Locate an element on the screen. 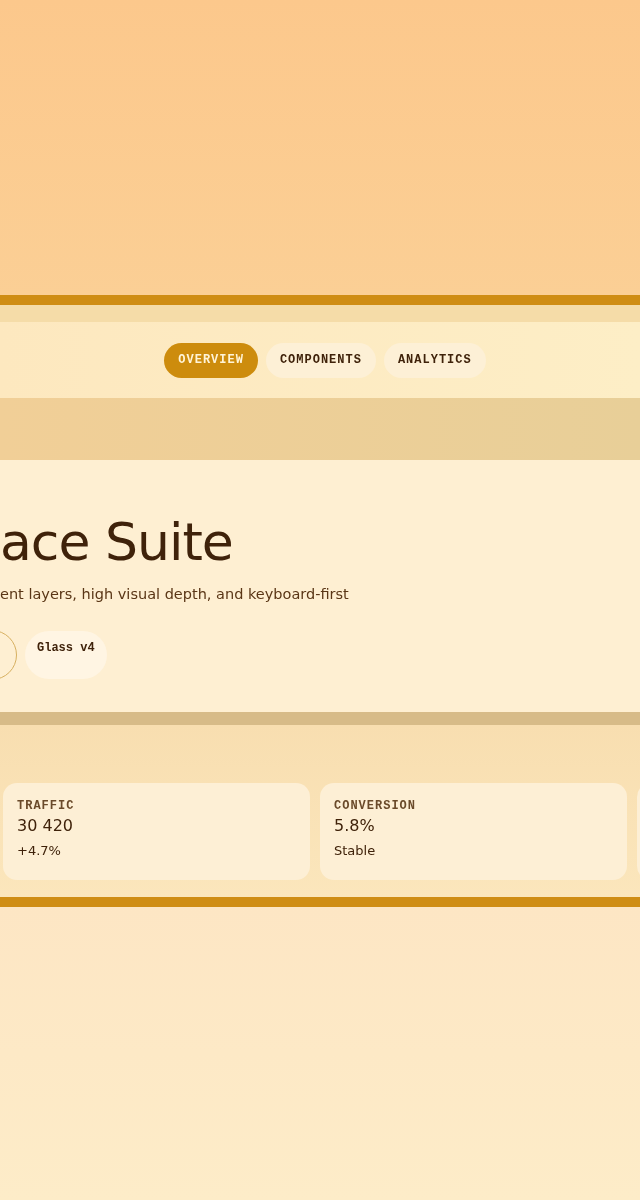 Image resolution: width=640 pixels, height=1200 pixels. hero-subtitle: ent layers, high visual depth, and keyboard-first is located at coordinates (175, 594).